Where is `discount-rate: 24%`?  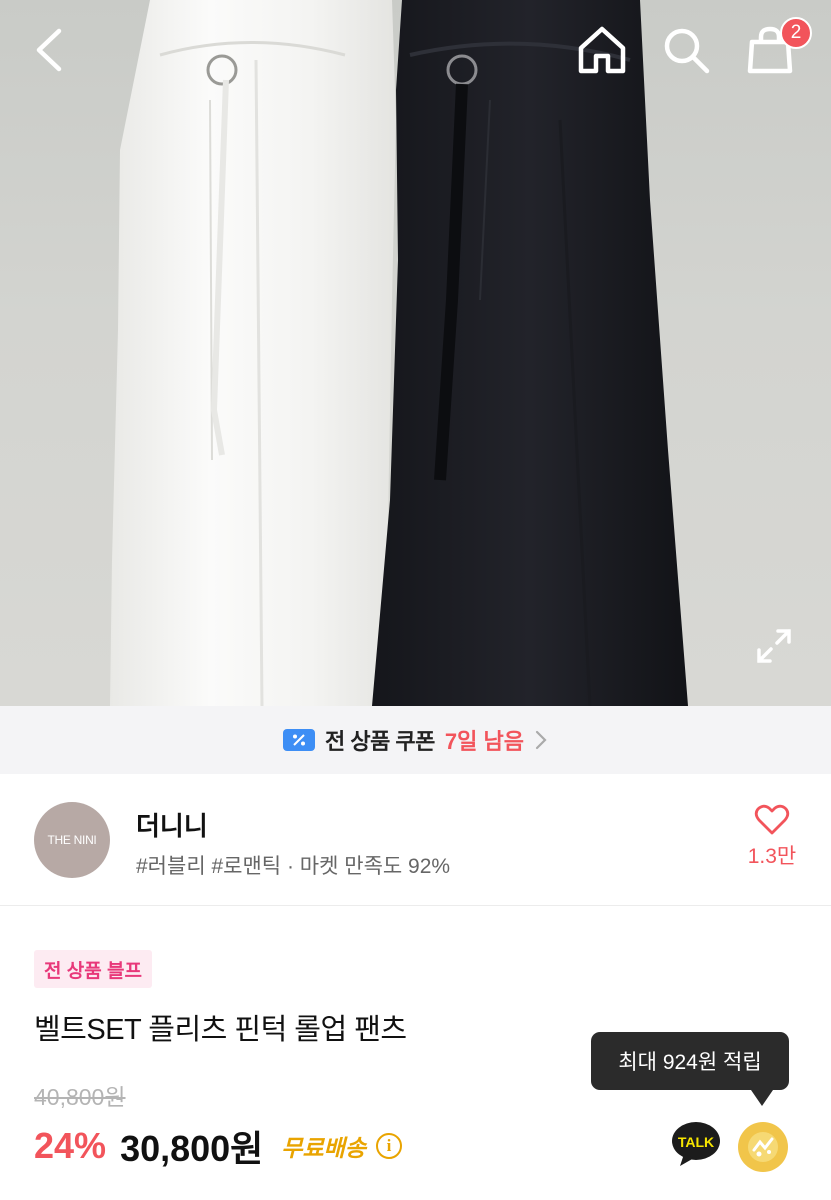
discount-rate: 24% is located at coordinates (70, 1145).